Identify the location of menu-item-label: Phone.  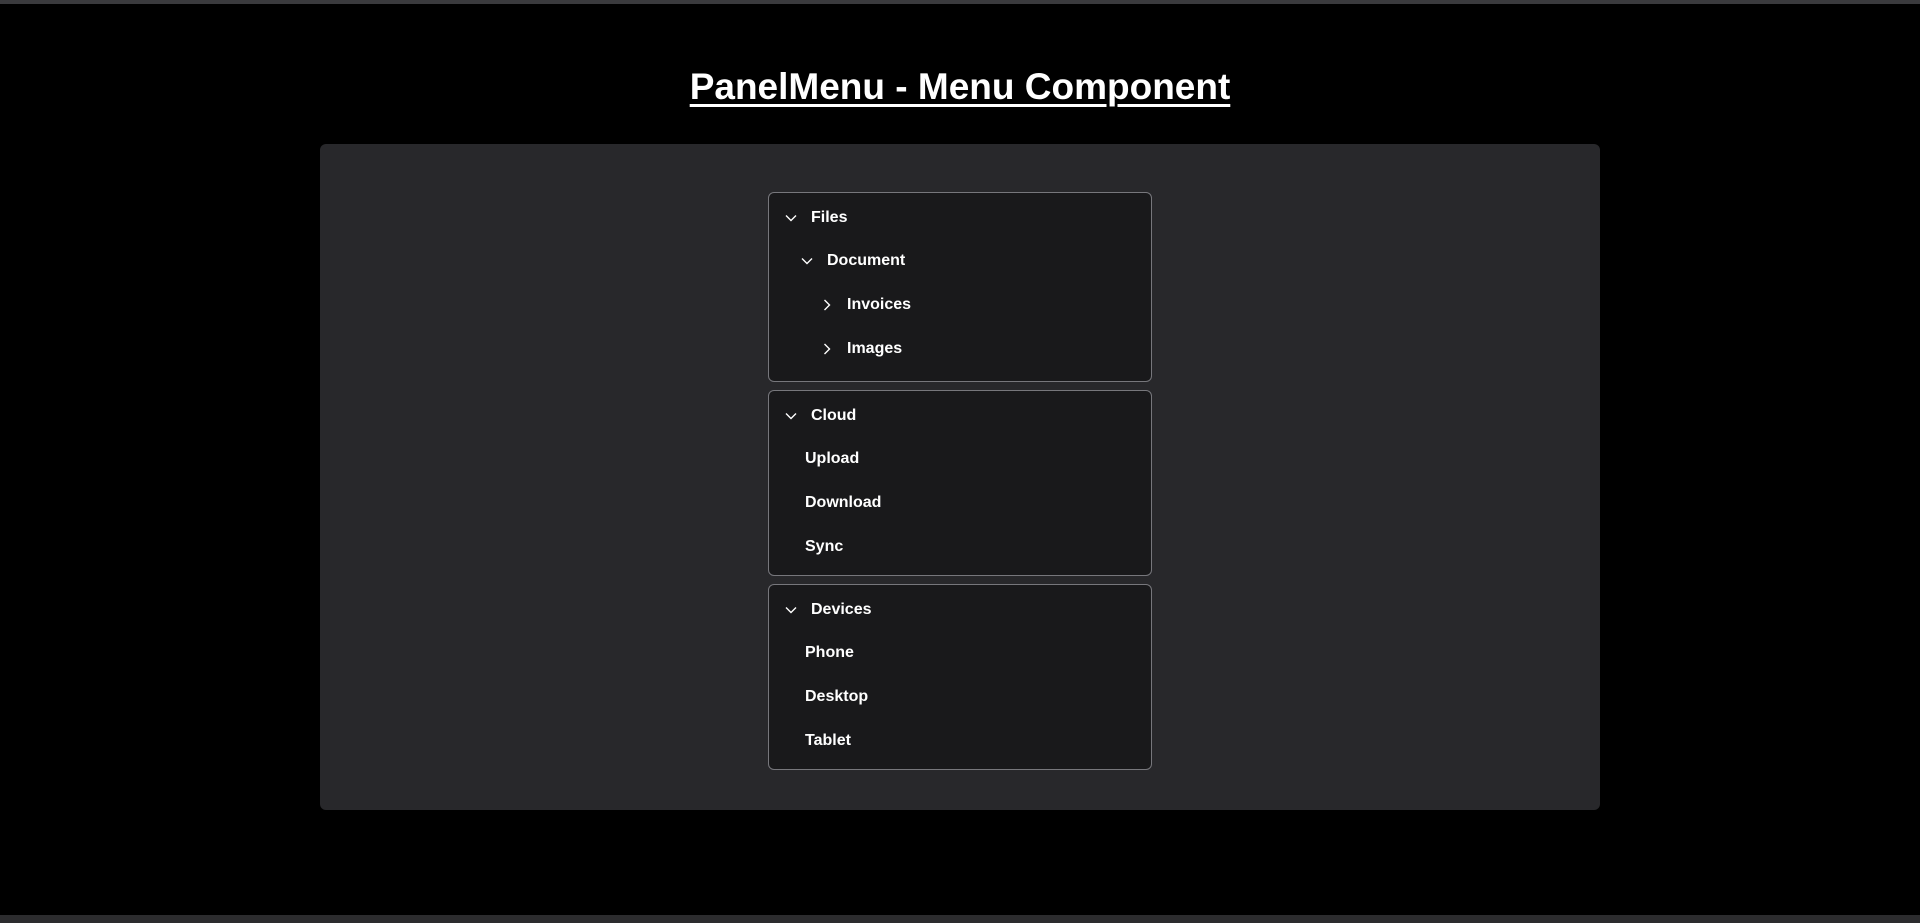
(829, 652).